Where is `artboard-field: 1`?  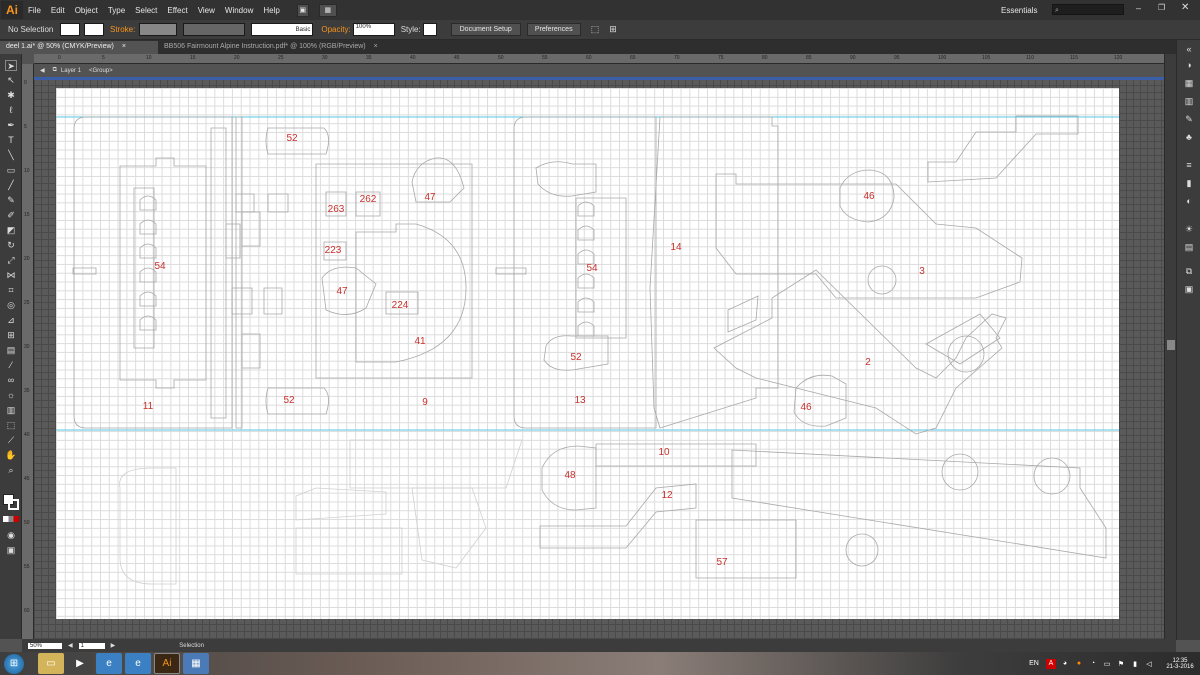
artboard-field: 1 is located at coordinates (91, 645).